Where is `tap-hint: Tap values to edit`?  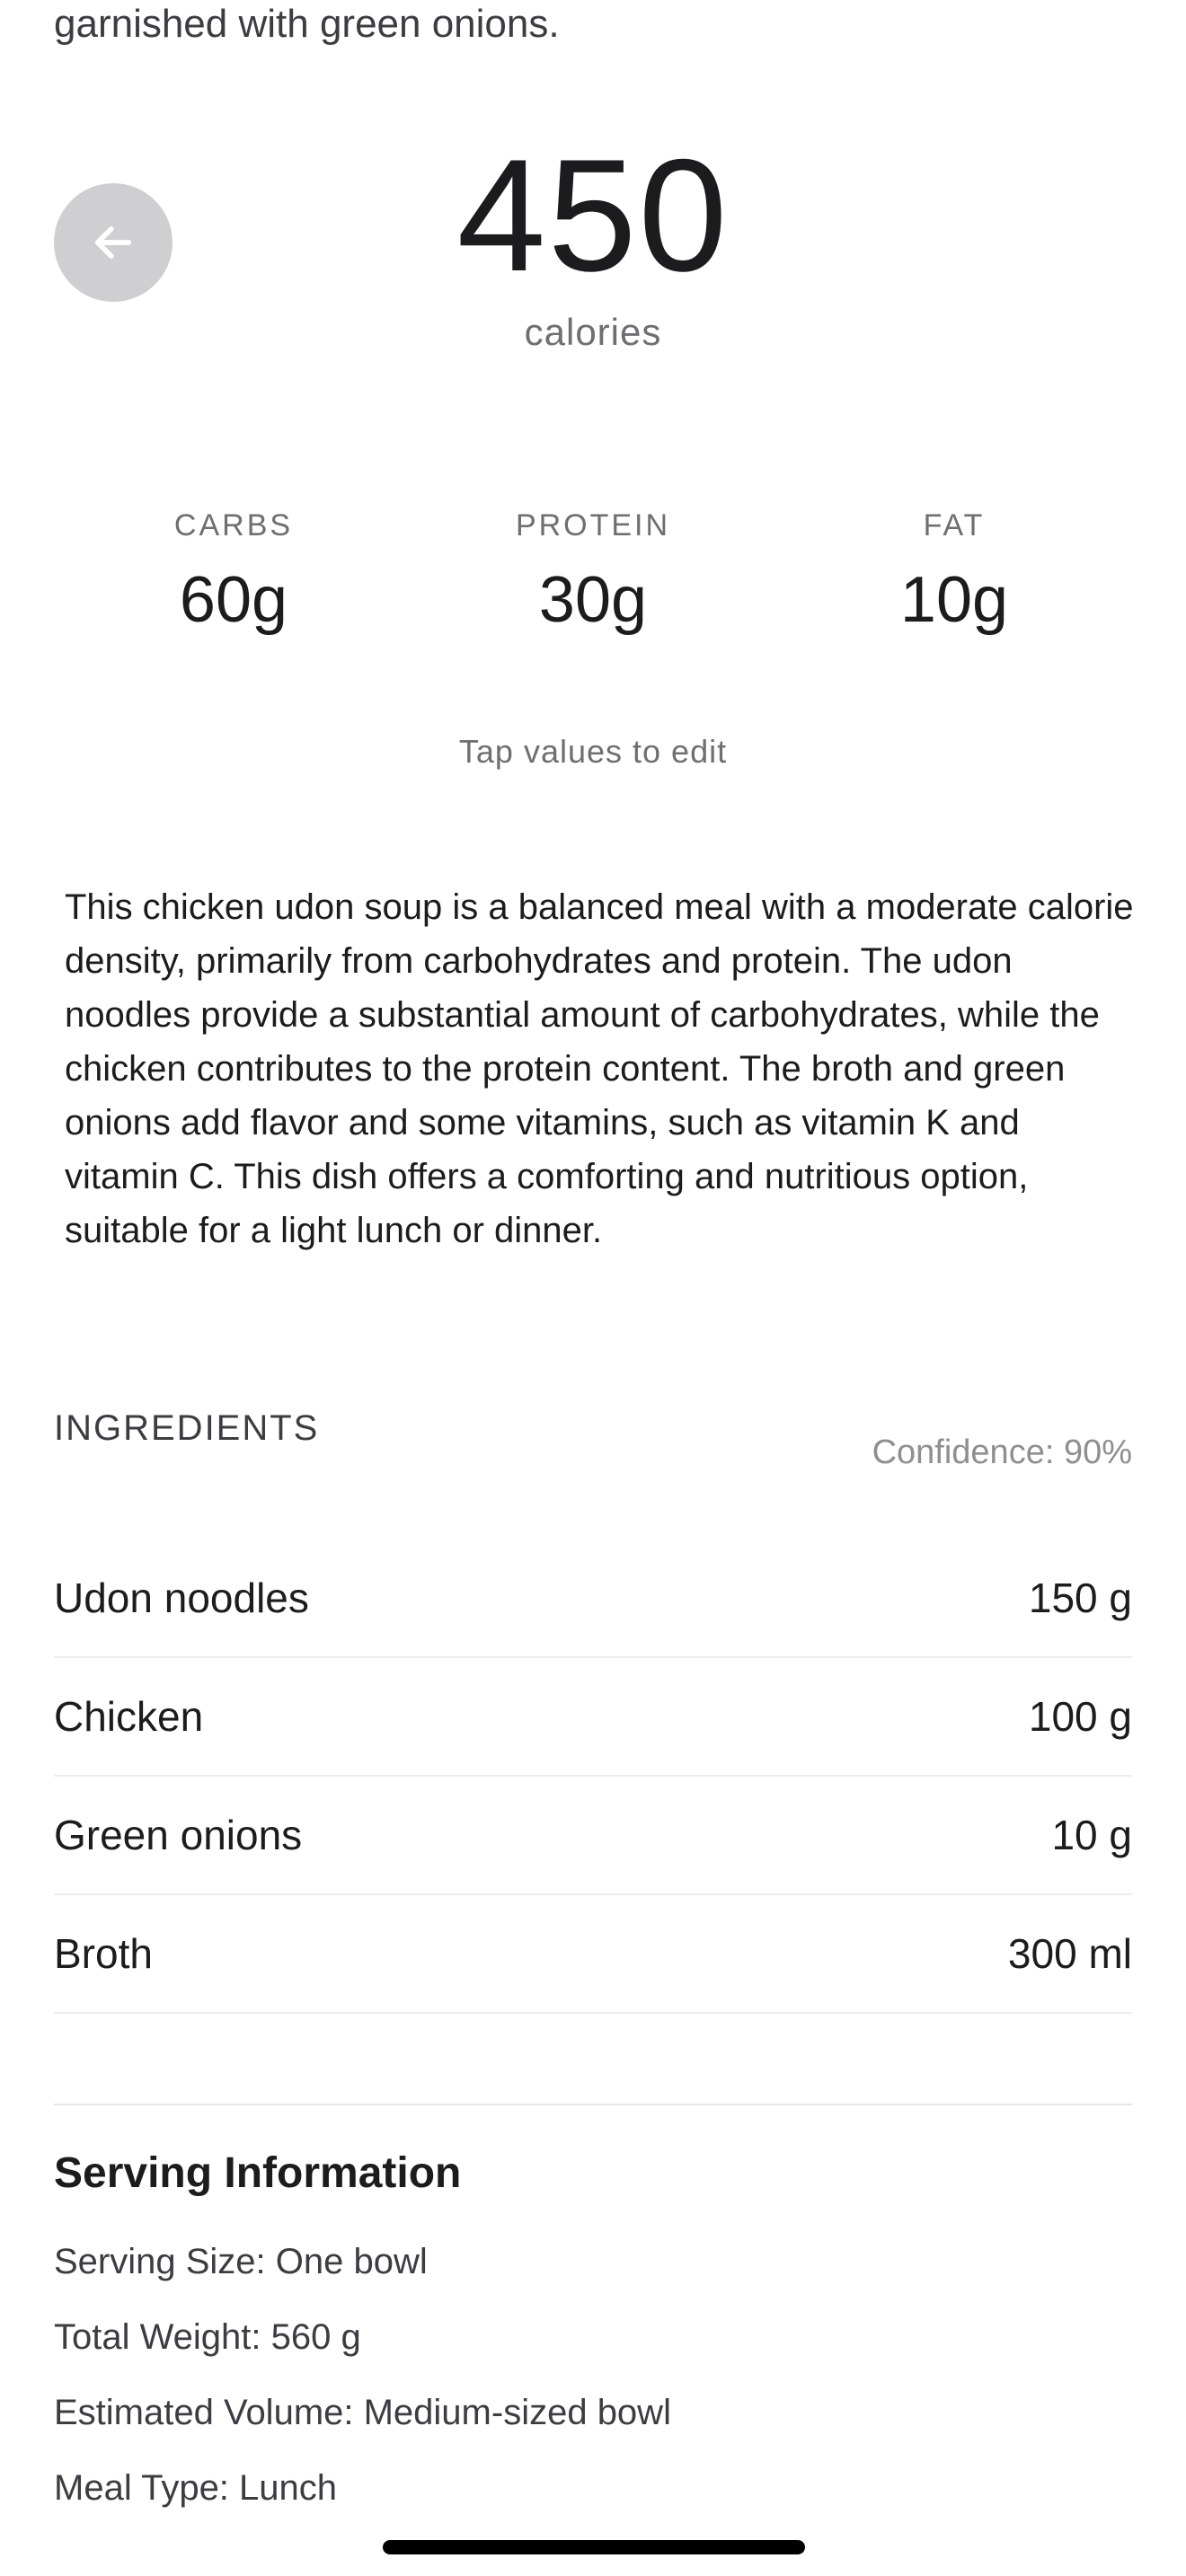
tap-hint: Tap values to edit is located at coordinates (593, 751).